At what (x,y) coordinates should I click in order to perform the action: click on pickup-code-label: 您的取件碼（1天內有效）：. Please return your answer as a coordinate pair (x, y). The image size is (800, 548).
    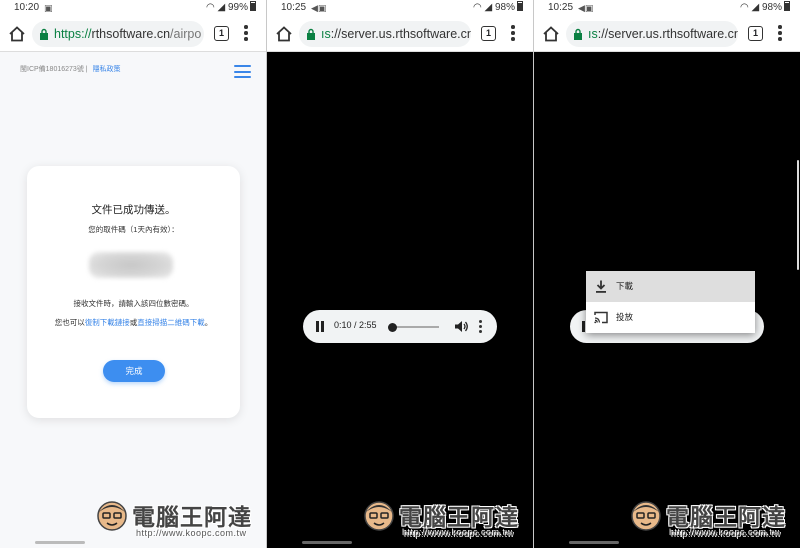
    Looking at the image, I should click on (133, 229).